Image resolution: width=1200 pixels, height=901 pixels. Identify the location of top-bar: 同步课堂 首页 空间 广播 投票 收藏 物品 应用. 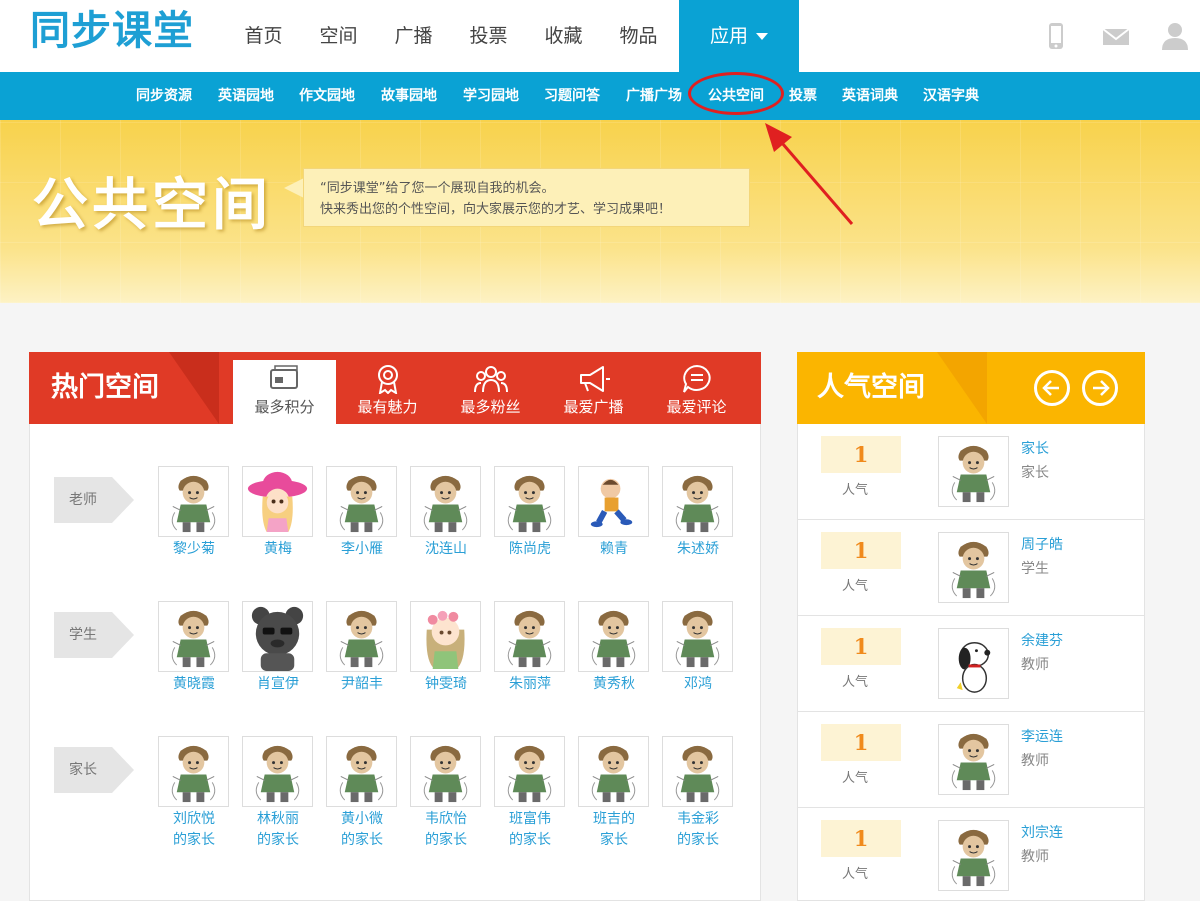
(600, 36).